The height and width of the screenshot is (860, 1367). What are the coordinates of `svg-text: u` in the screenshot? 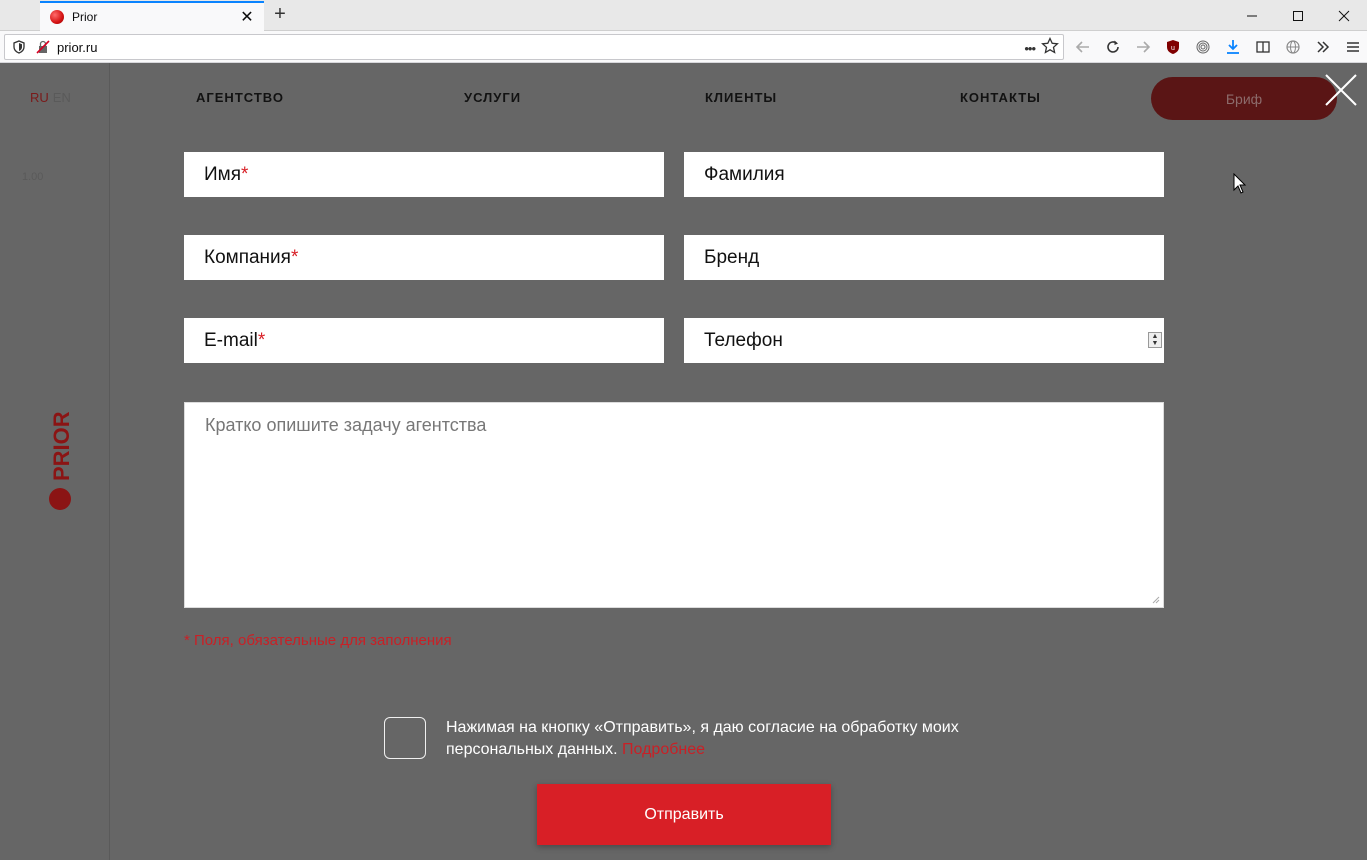 It's located at (1173, 48).